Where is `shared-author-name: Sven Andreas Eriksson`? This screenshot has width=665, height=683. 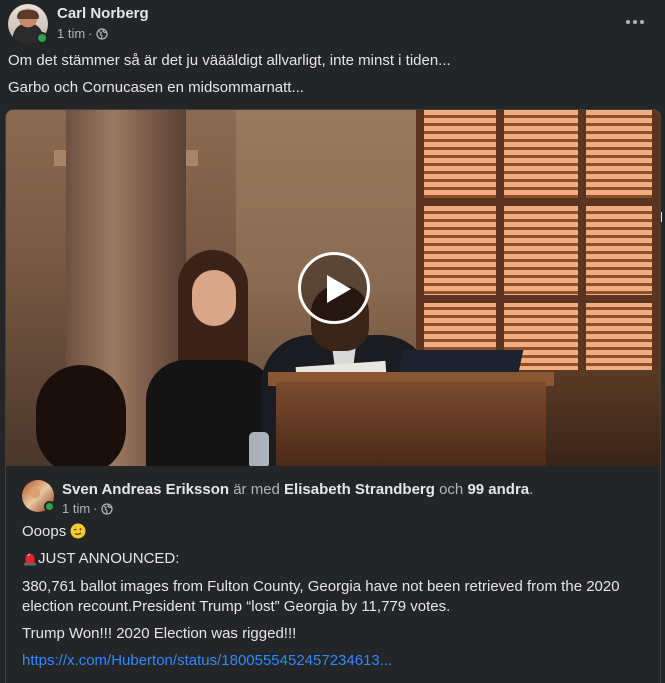
shared-author-name: Sven Andreas Eriksson is located at coordinates (145, 489).